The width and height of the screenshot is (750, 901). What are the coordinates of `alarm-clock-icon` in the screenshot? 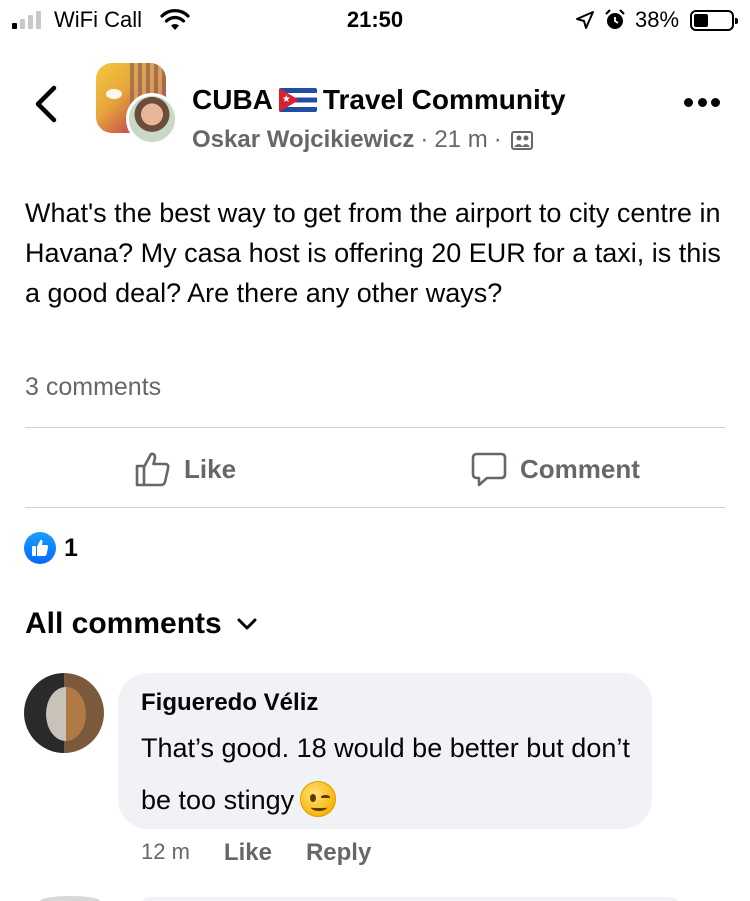 It's located at (615, 19).